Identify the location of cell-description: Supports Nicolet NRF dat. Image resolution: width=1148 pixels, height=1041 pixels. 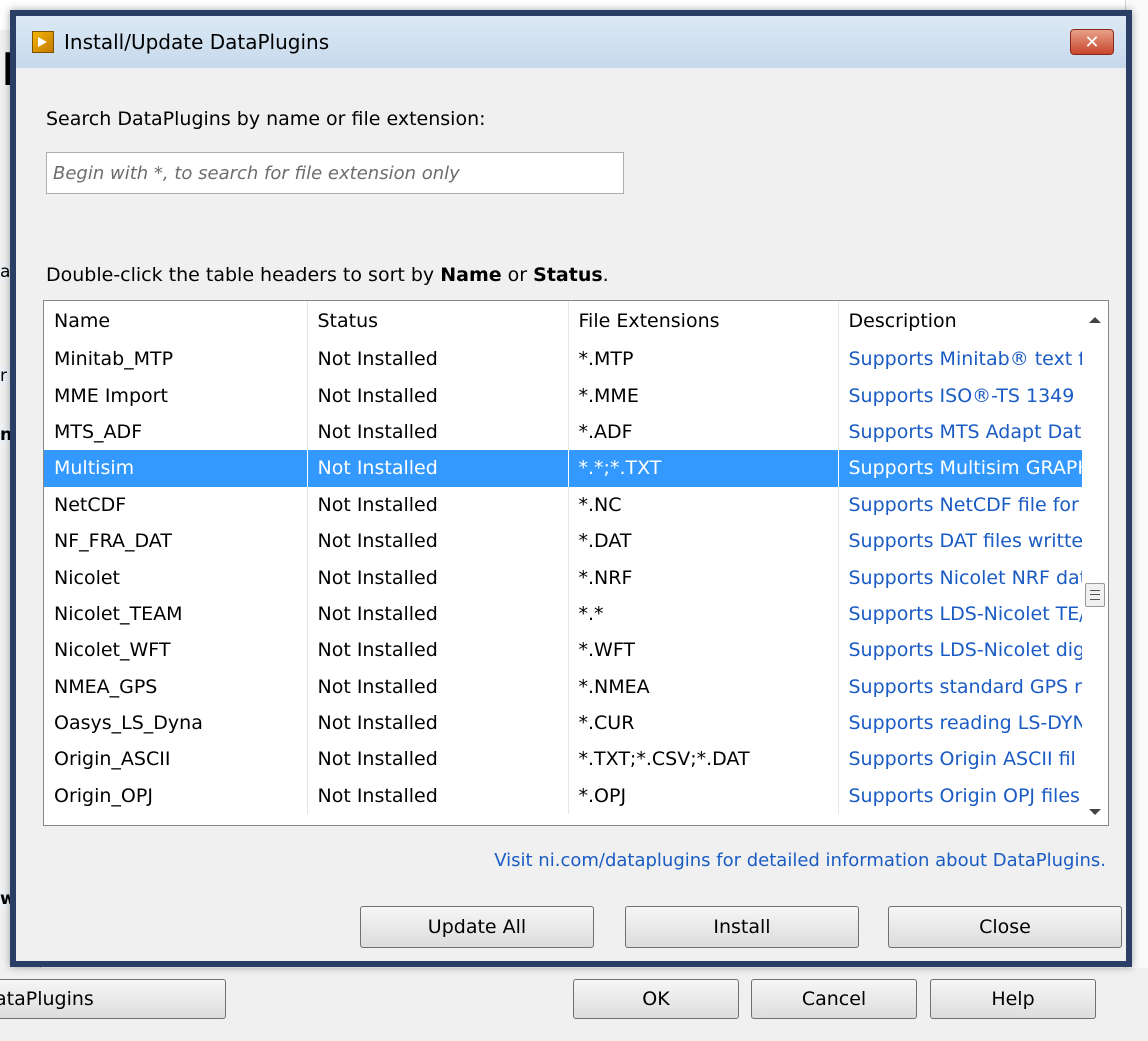
(960, 577).